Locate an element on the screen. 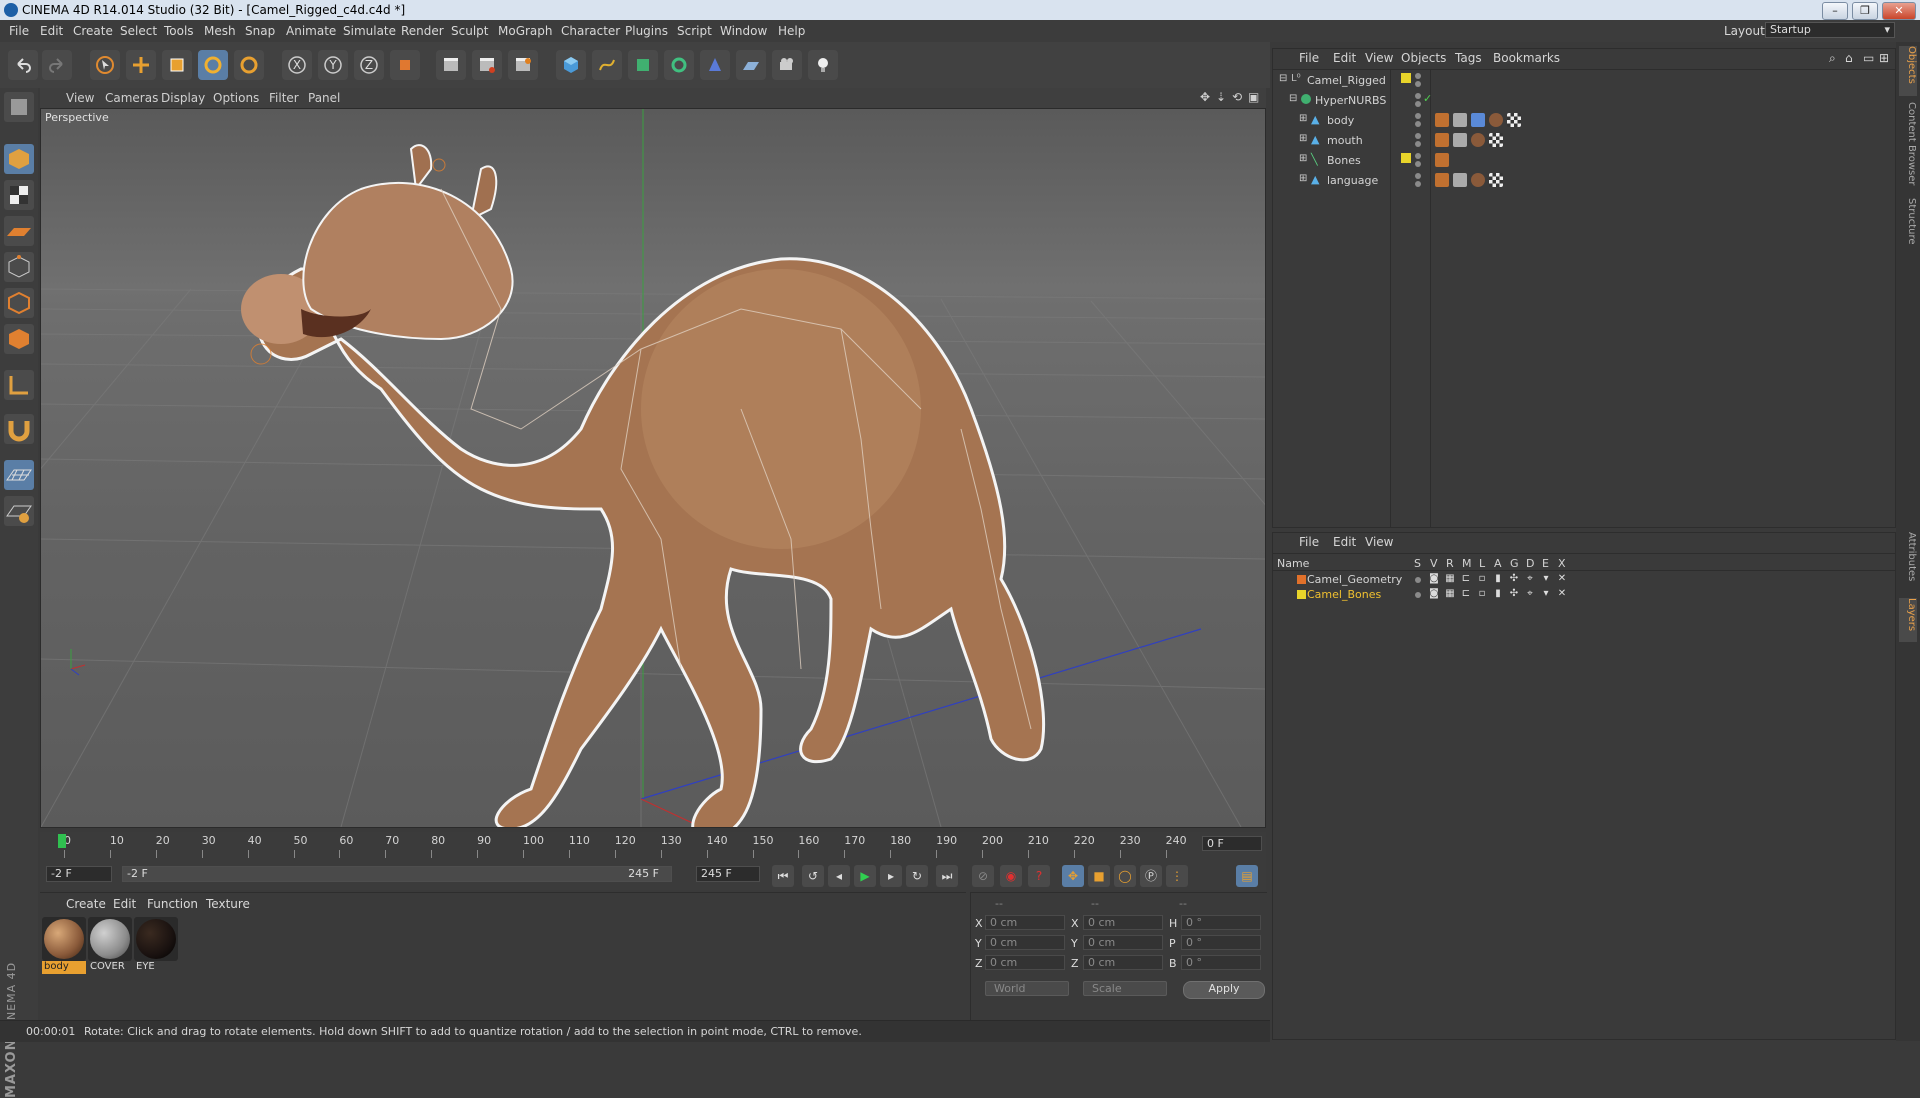  rotate-tool-button is located at coordinates (213, 65).